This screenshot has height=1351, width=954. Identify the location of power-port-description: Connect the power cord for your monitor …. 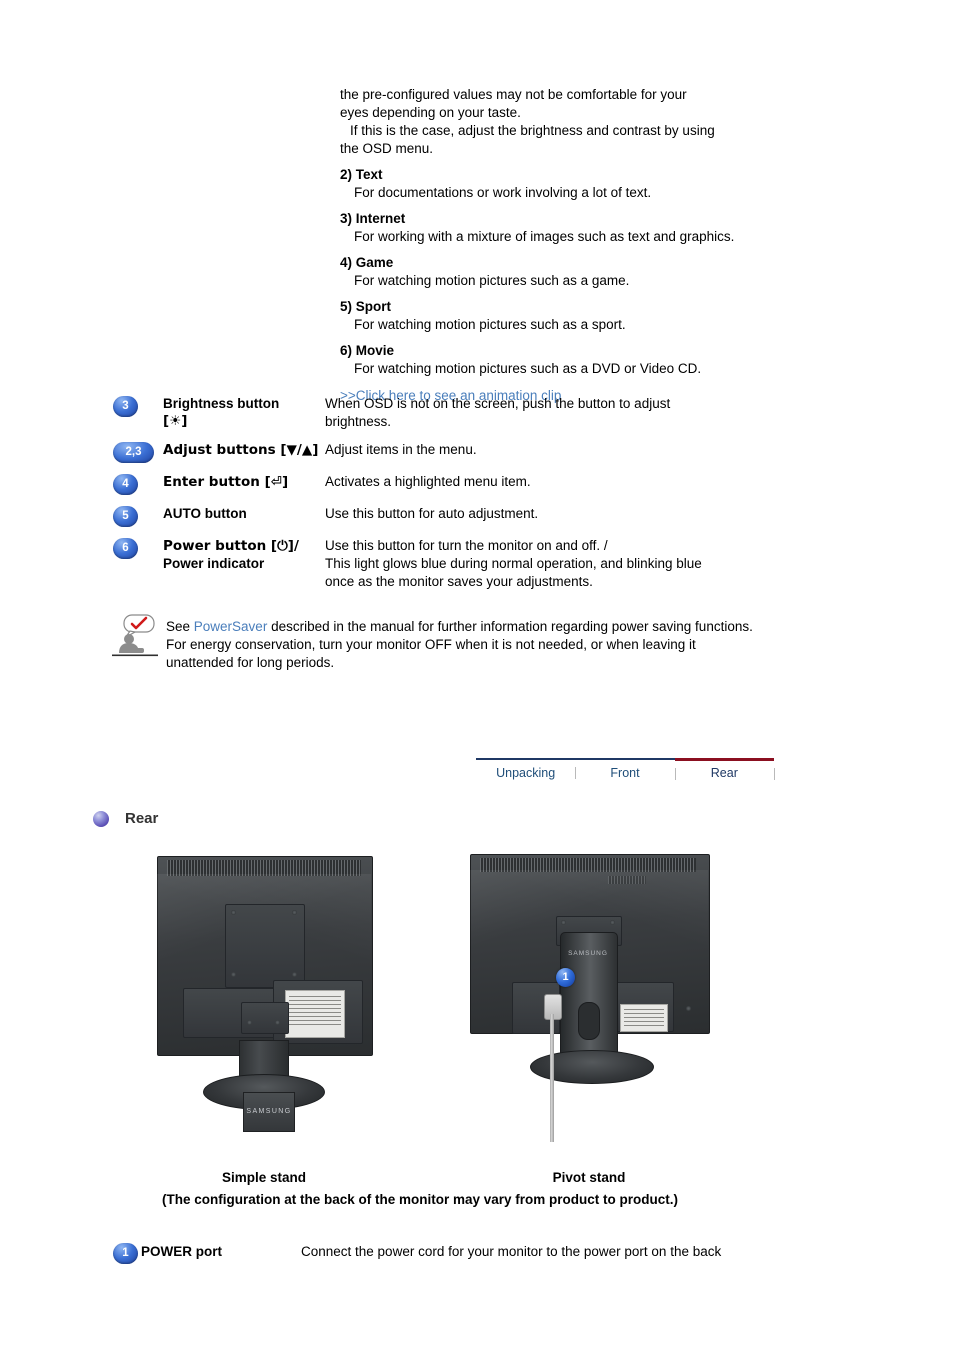
(511, 1251).